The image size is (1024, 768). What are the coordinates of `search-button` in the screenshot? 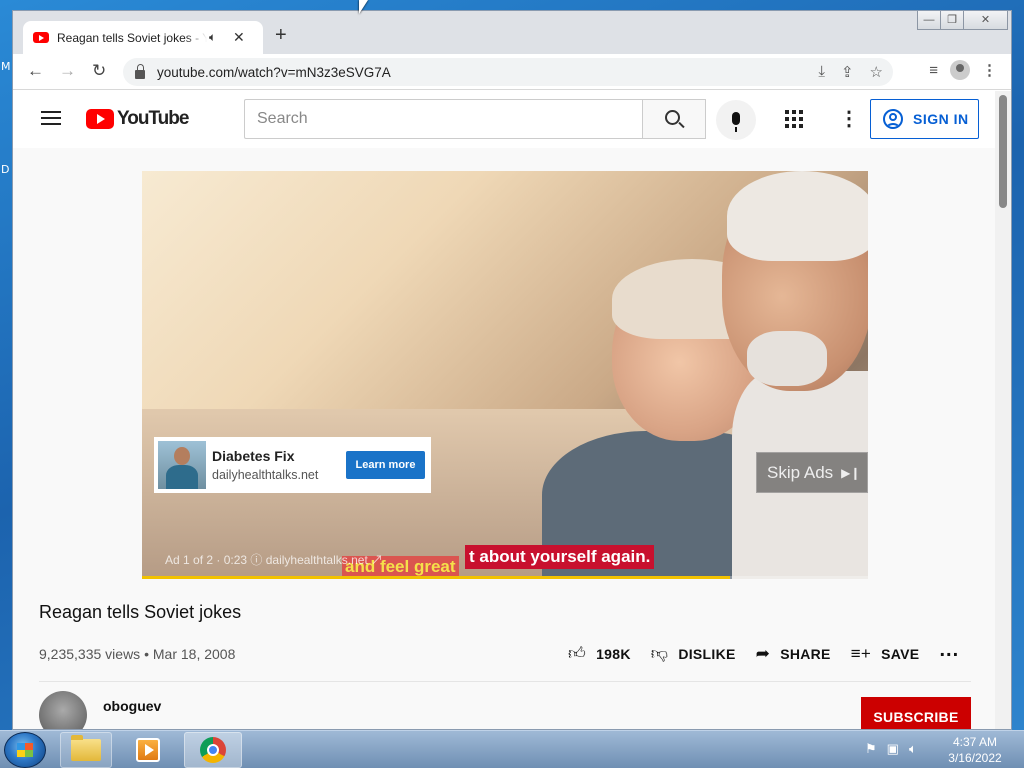 It's located at (674, 119).